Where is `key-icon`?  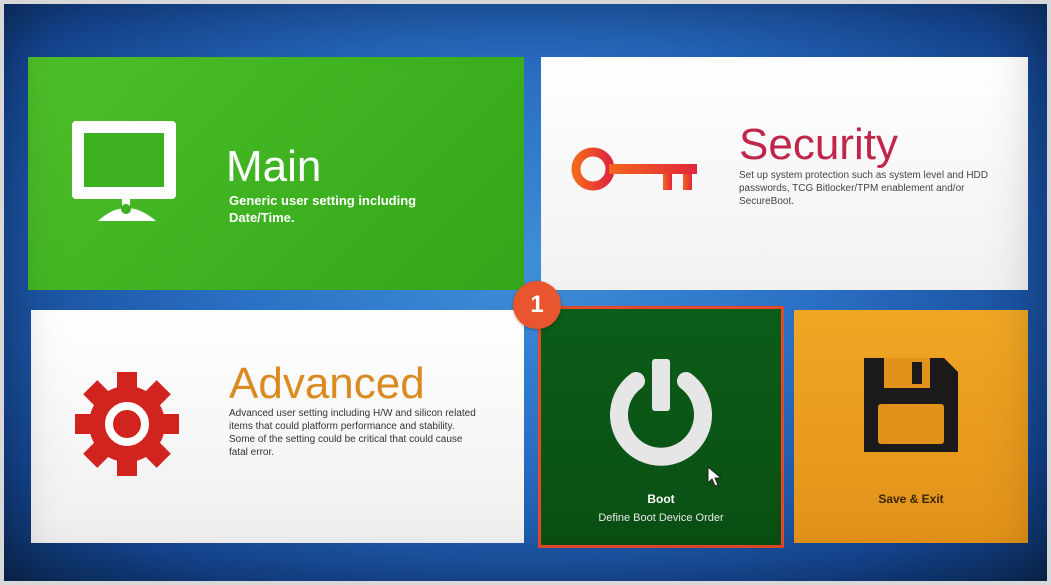 key-icon is located at coordinates (634, 169).